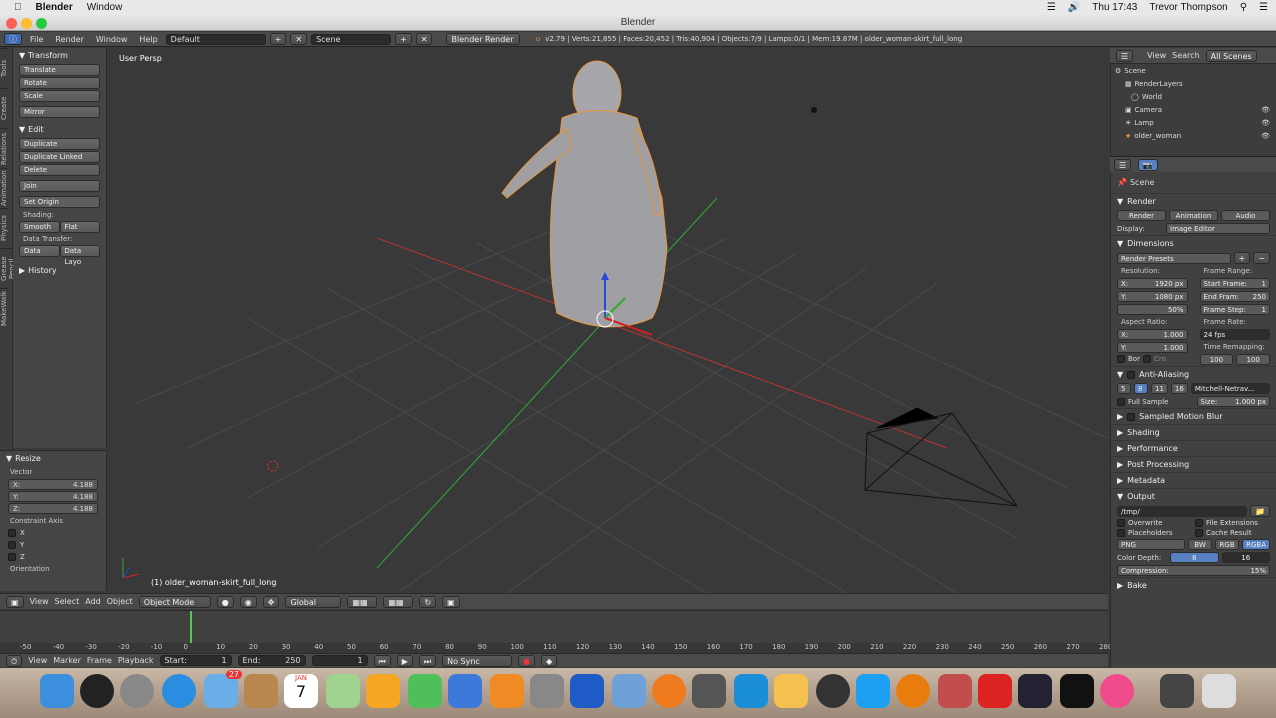 Image resolution: width=1276 pixels, height=718 pixels. Describe the element at coordinates (587, 691) in the screenshot. I see `remote-desktop-icon` at that location.